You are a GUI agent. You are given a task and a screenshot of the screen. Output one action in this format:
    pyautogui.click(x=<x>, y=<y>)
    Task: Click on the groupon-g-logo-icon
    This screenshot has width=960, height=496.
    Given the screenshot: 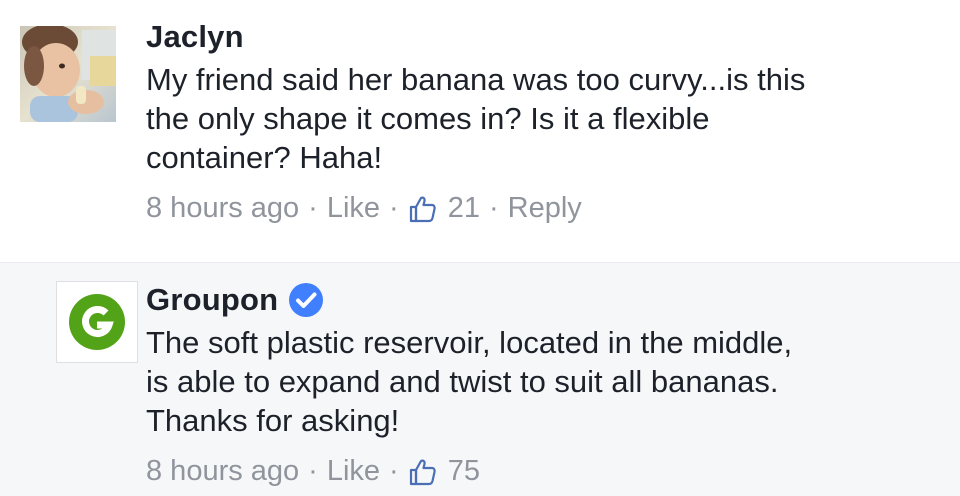 What is the action you would take?
    pyautogui.click(x=97, y=322)
    